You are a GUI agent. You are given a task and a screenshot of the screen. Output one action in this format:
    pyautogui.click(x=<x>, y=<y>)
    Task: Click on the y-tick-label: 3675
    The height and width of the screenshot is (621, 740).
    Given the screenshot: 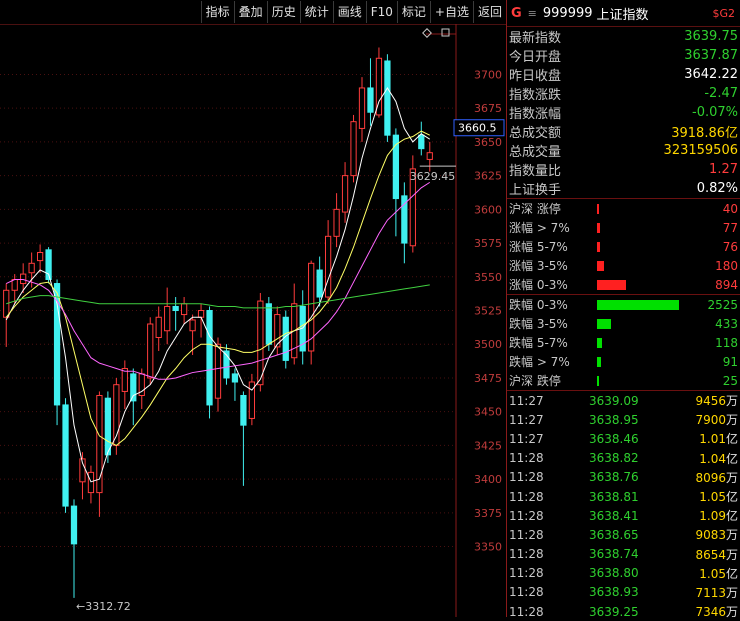 What is the action you would take?
    pyautogui.click(x=488, y=108)
    